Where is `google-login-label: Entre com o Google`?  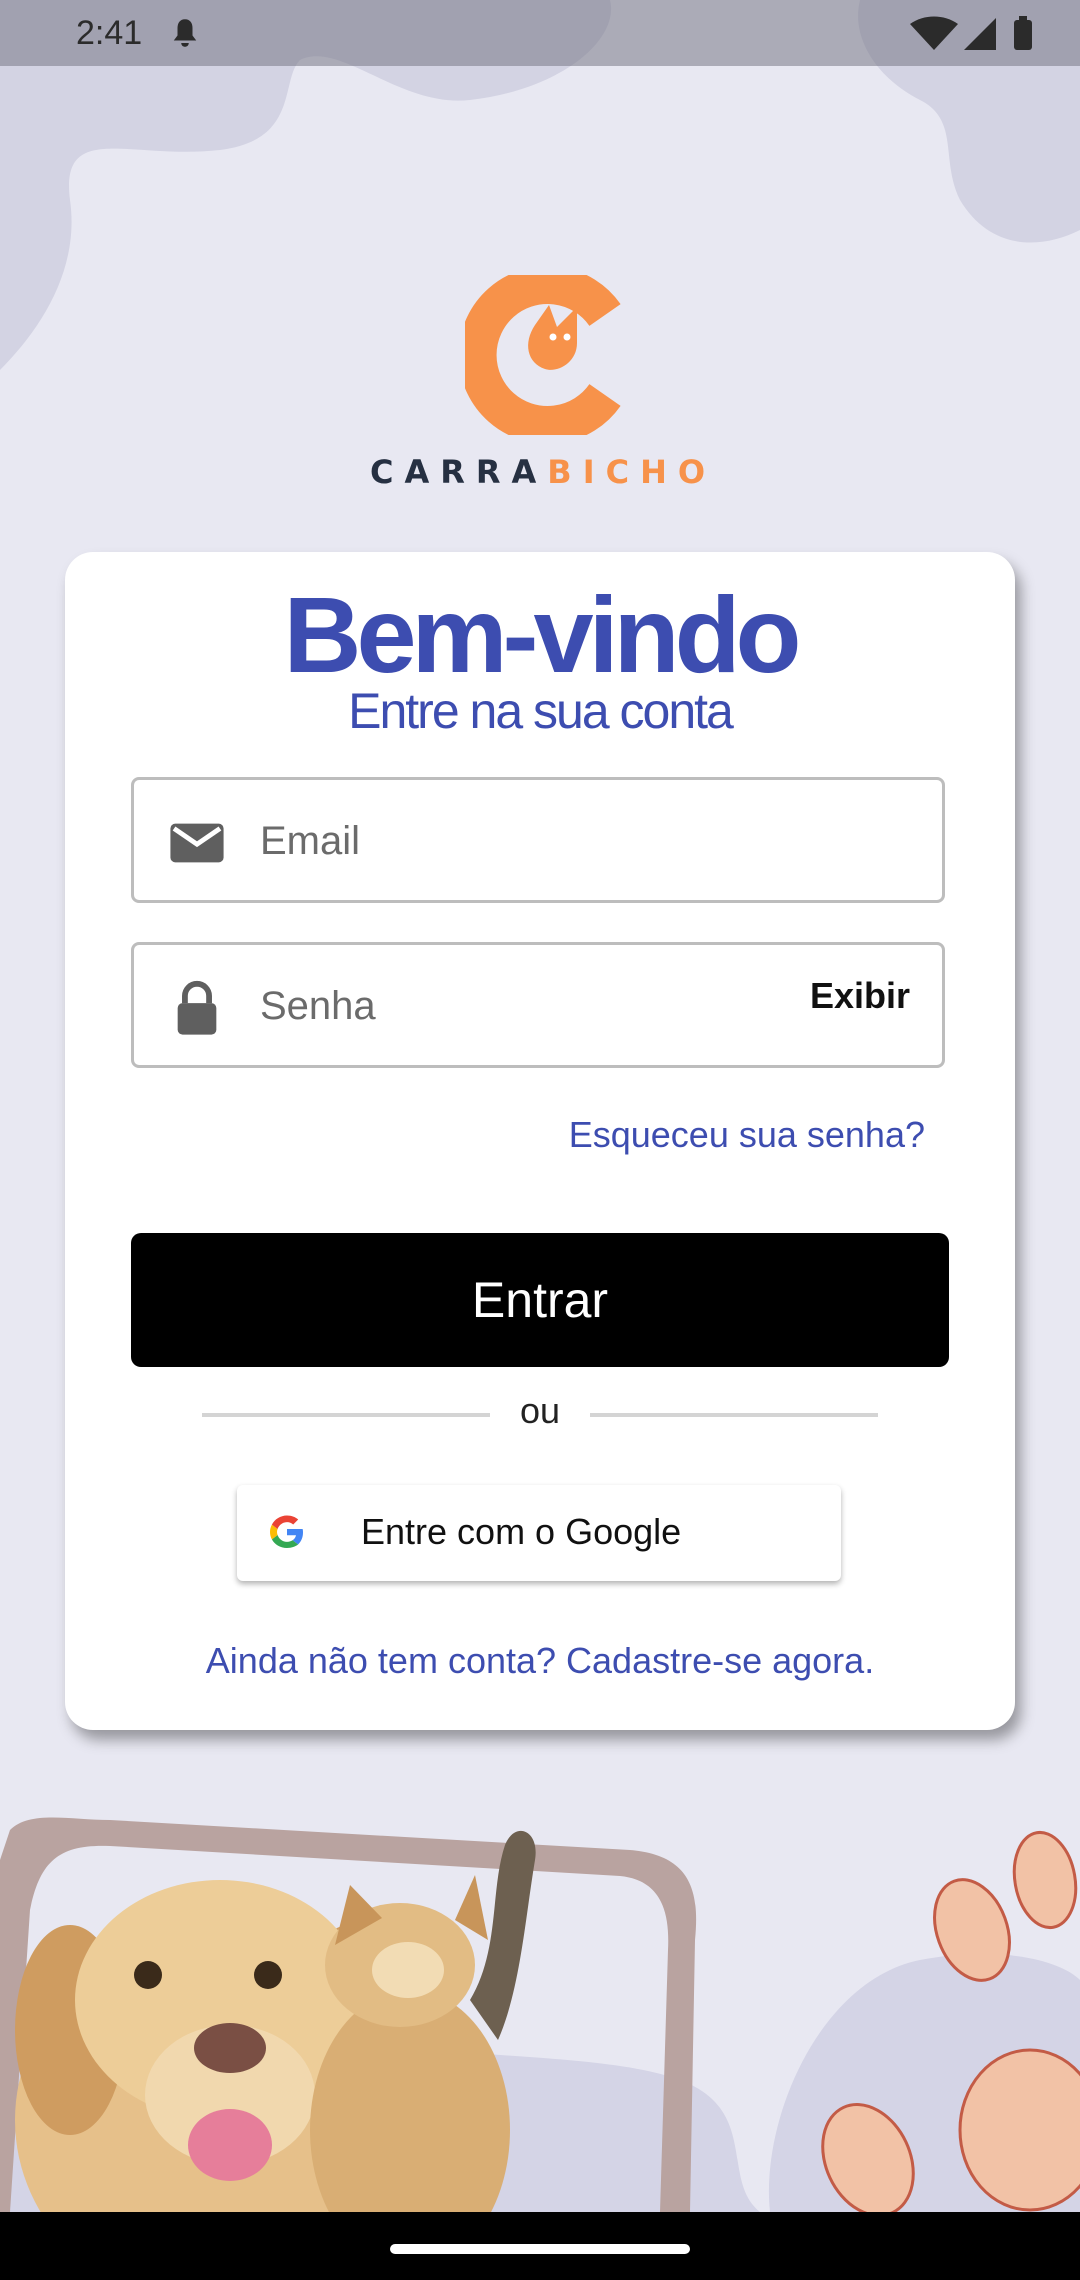
google-login-label: Entre com o Google is located at coordinates (521, 1531).